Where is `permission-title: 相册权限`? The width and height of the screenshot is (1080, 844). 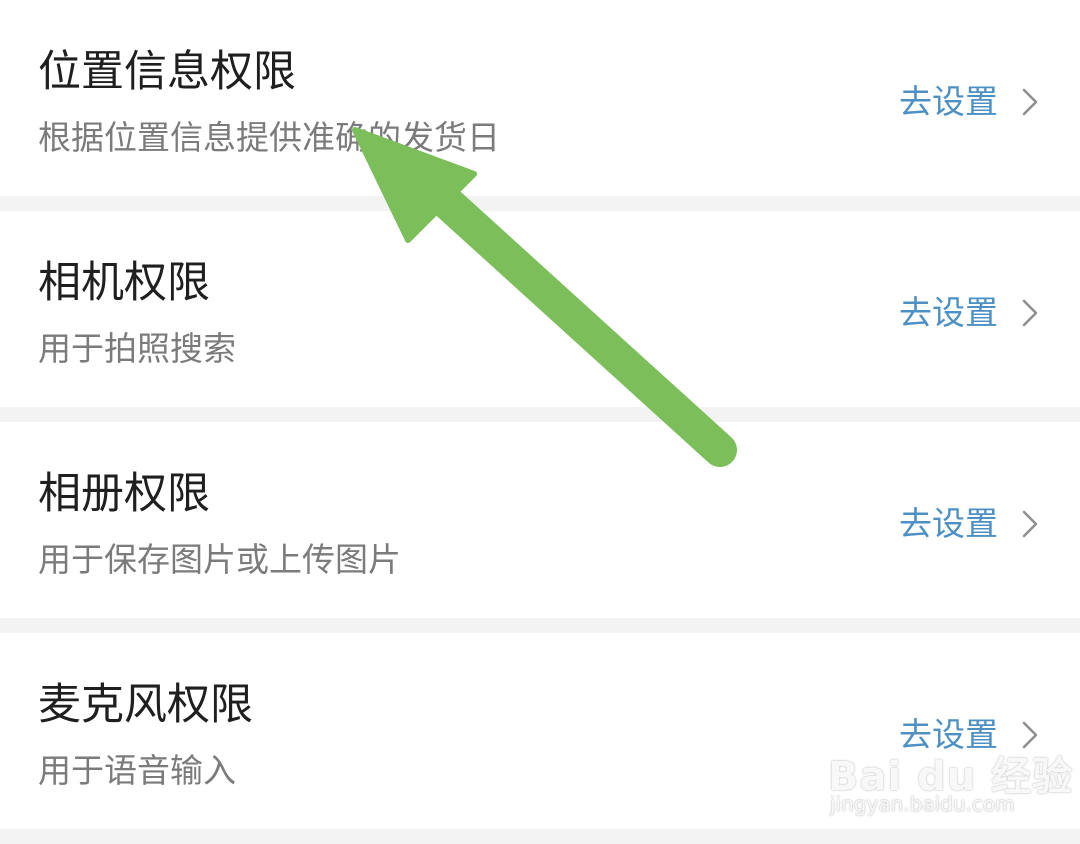 permission-title: 相册权限 is located at coordinates (124, 494).